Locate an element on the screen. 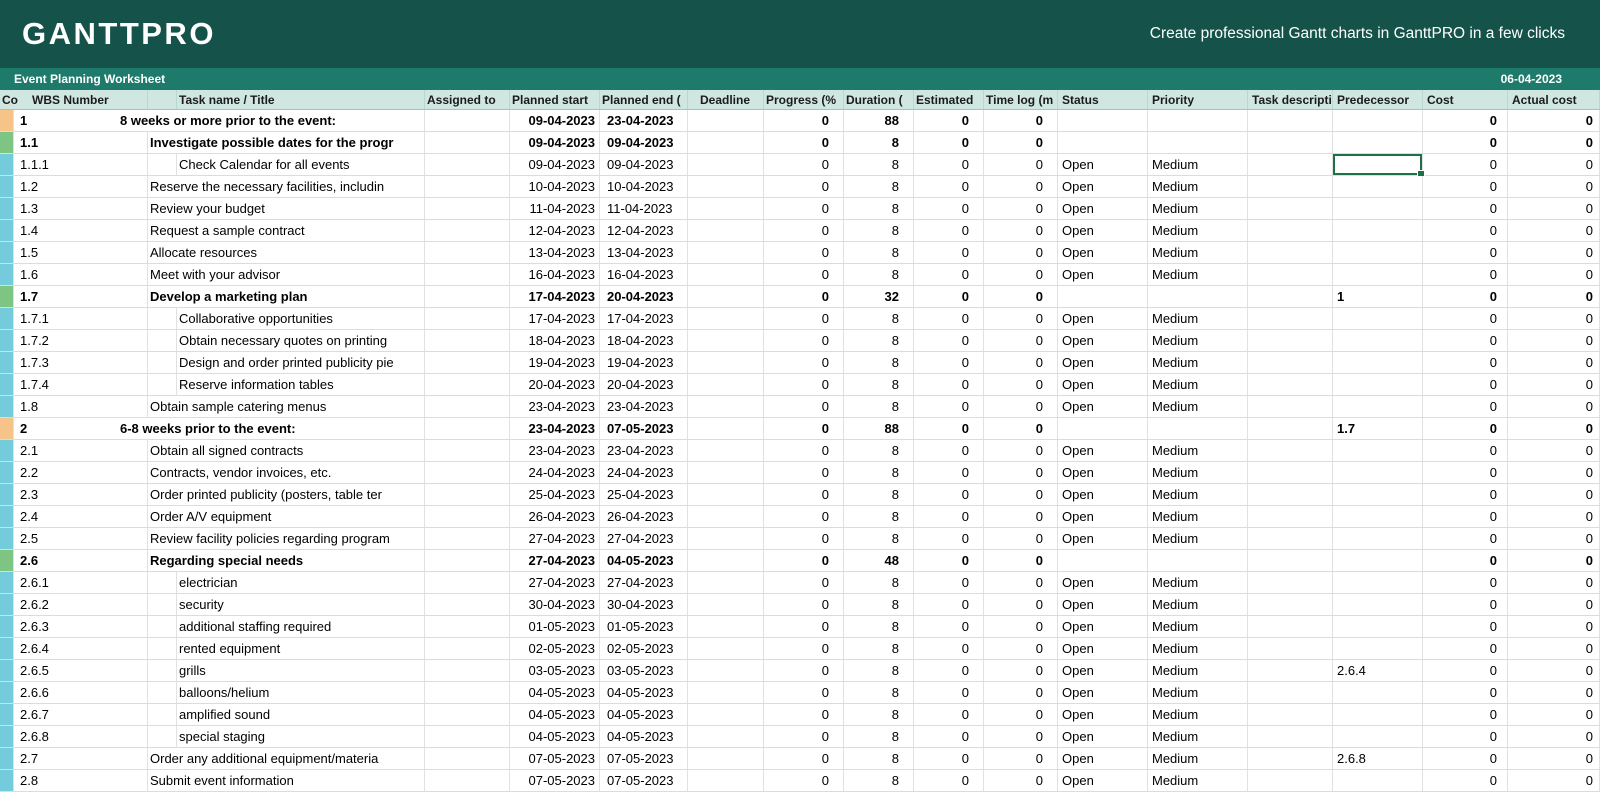 The height and width of the screenshot is (808, 1600). cell-wbs: 2.6.6 is located at coordinates (81, 692).